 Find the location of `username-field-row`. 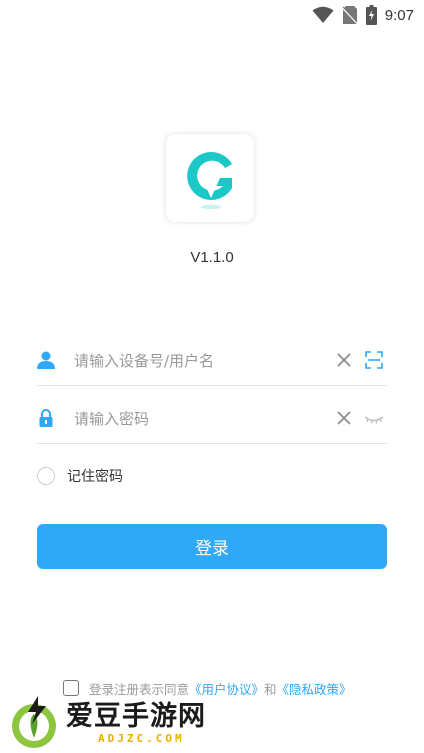

username-field-row is located at coordinates (212, 363).